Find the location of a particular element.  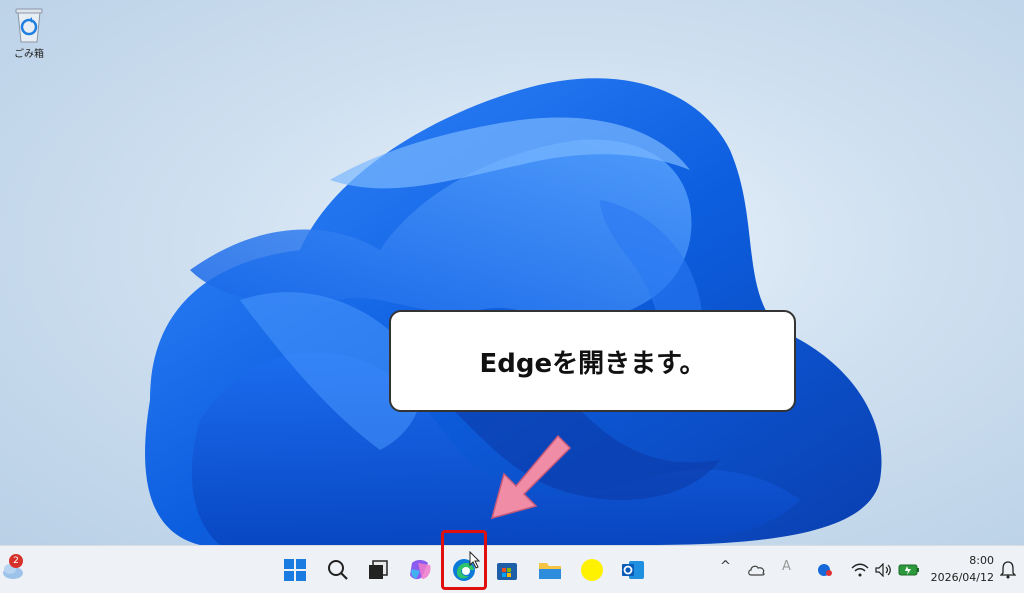

ime-indicator: A is located at coordinates (786, 566).